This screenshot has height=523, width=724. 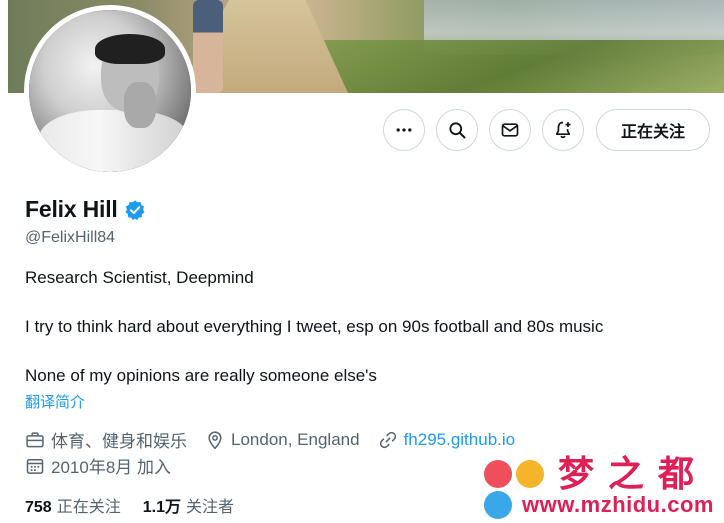 I want to click on banner-person, so click(x=208, y=46).